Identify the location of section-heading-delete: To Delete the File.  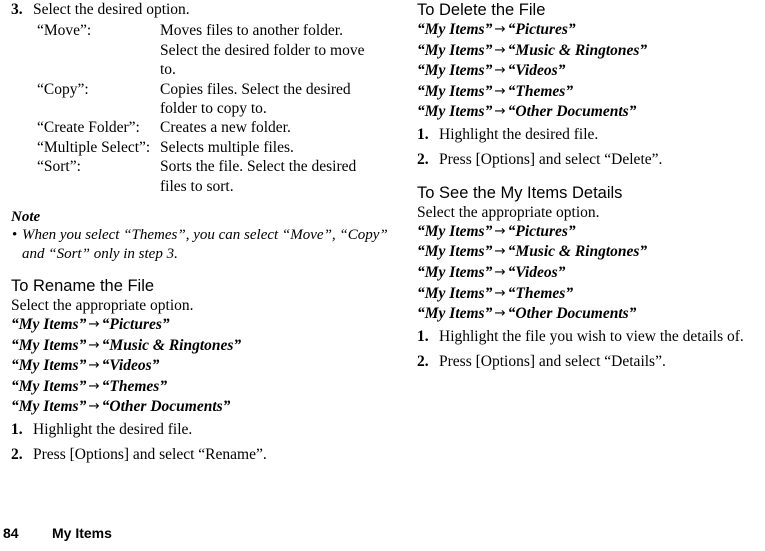
(481, 10).